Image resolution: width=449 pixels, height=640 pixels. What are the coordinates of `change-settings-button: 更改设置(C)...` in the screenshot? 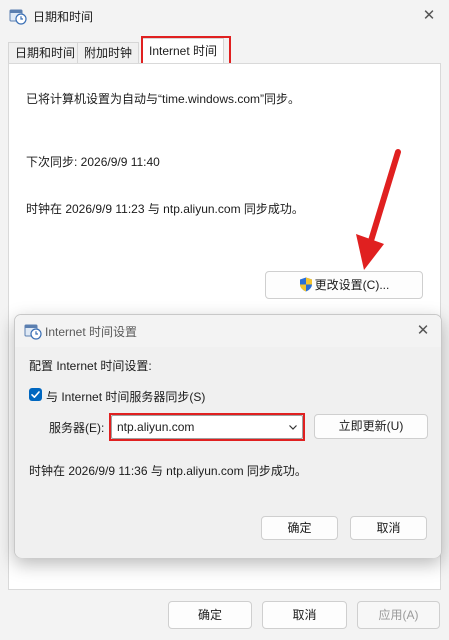 It's located at (344, 285).